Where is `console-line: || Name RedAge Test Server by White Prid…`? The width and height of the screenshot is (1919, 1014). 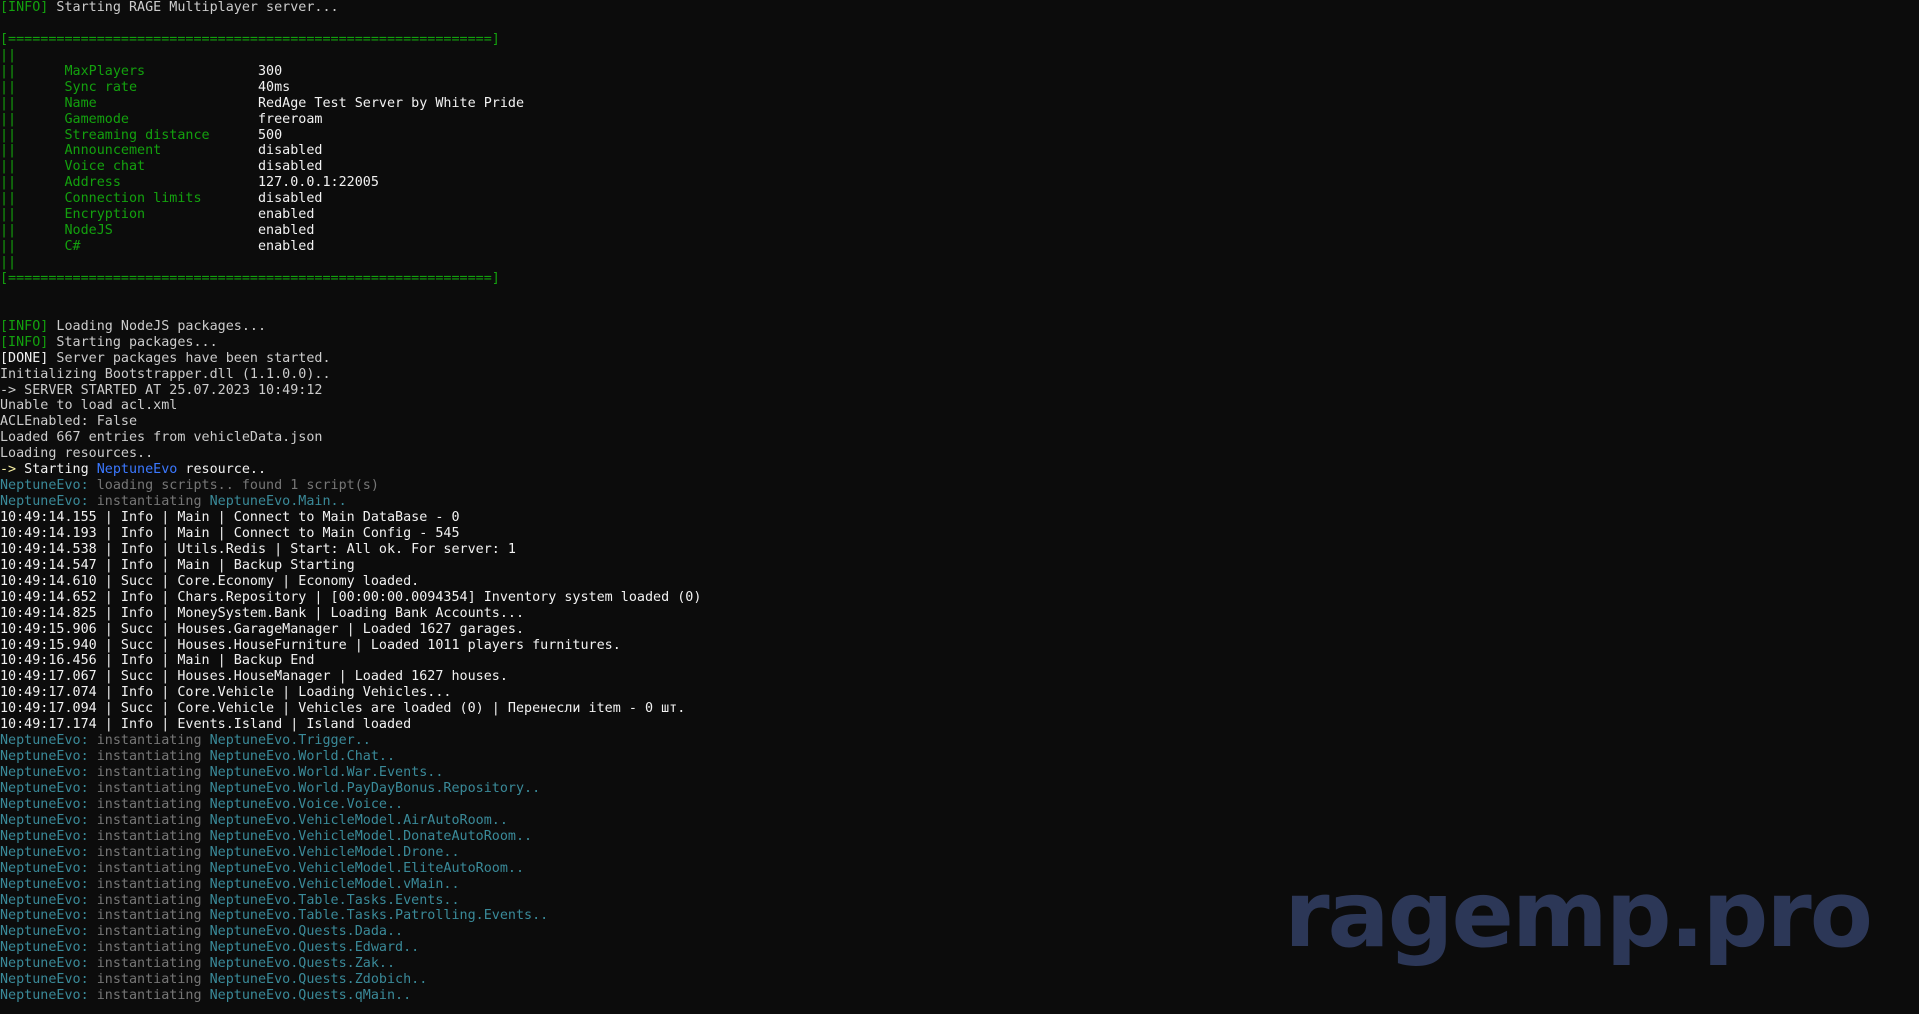 console-line: || Name RedAge Test Server by White Prid… is located at coordinates (350, 104).